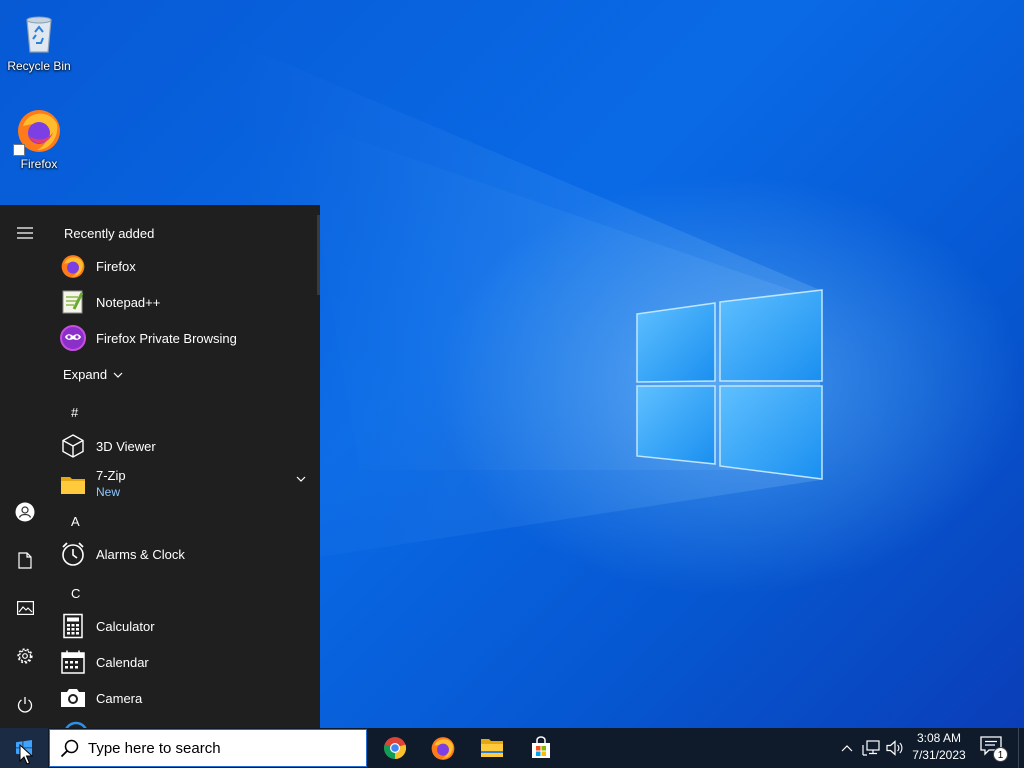  I want to click on cube-icon, so click(73, 446).